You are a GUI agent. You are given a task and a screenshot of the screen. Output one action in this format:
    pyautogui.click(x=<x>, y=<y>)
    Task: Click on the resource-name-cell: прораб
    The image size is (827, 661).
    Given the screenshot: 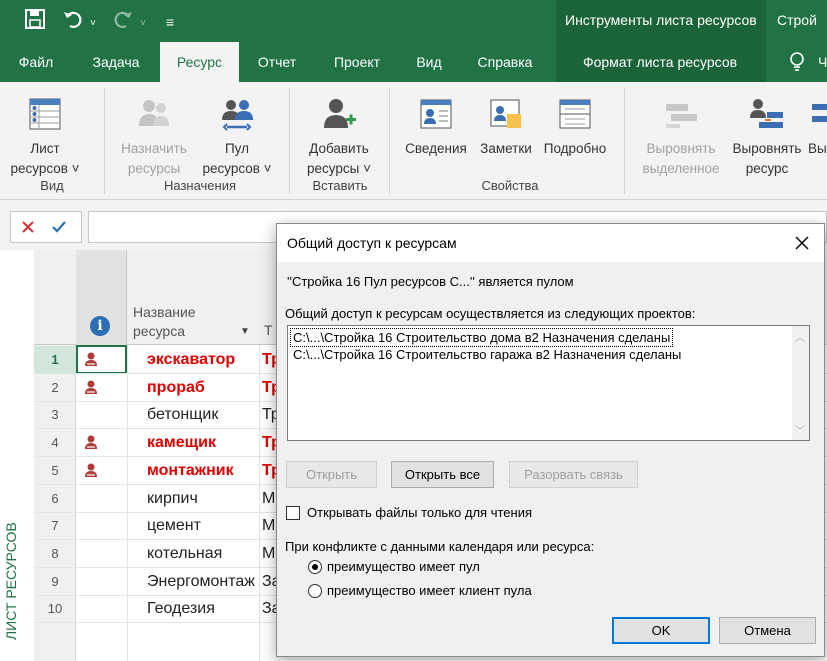 What is the action you would take?
    pyautogui.click(x=203, y=388)
    